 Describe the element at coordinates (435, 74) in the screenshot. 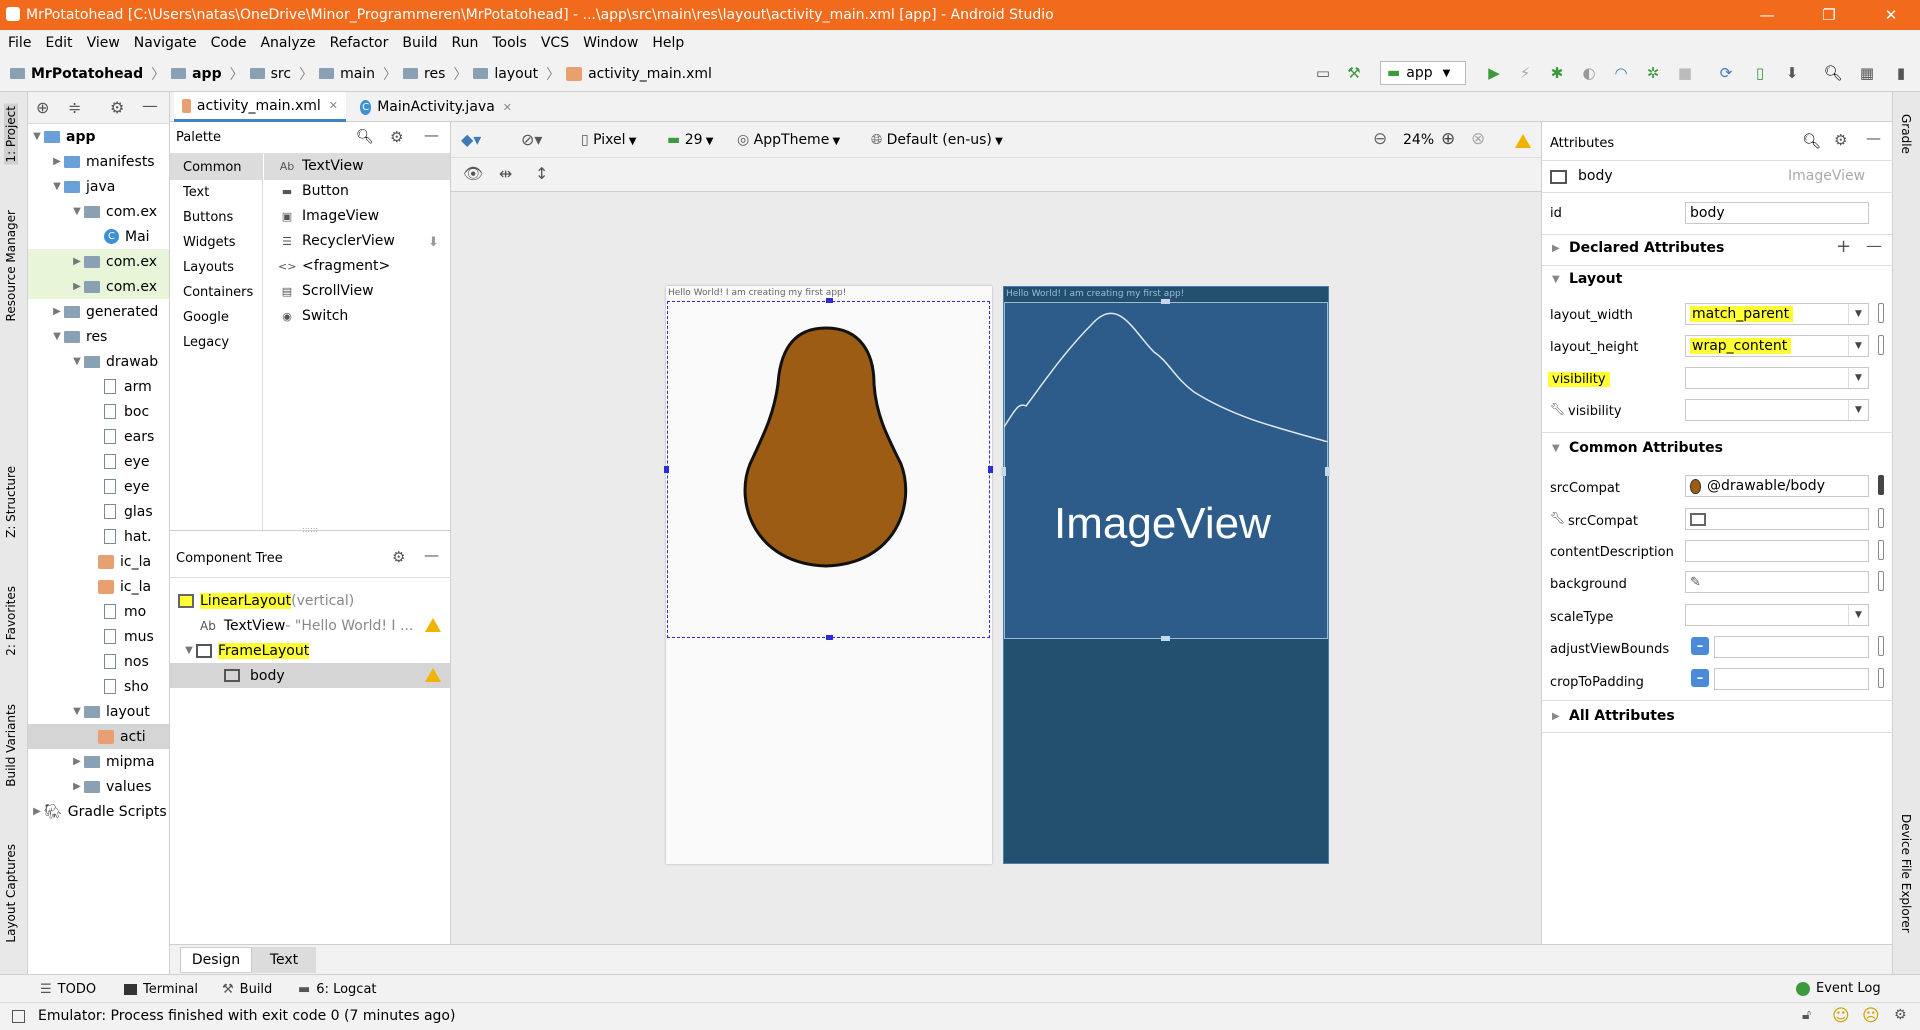

I see `breadcrumb-res: res 〉` at that location.